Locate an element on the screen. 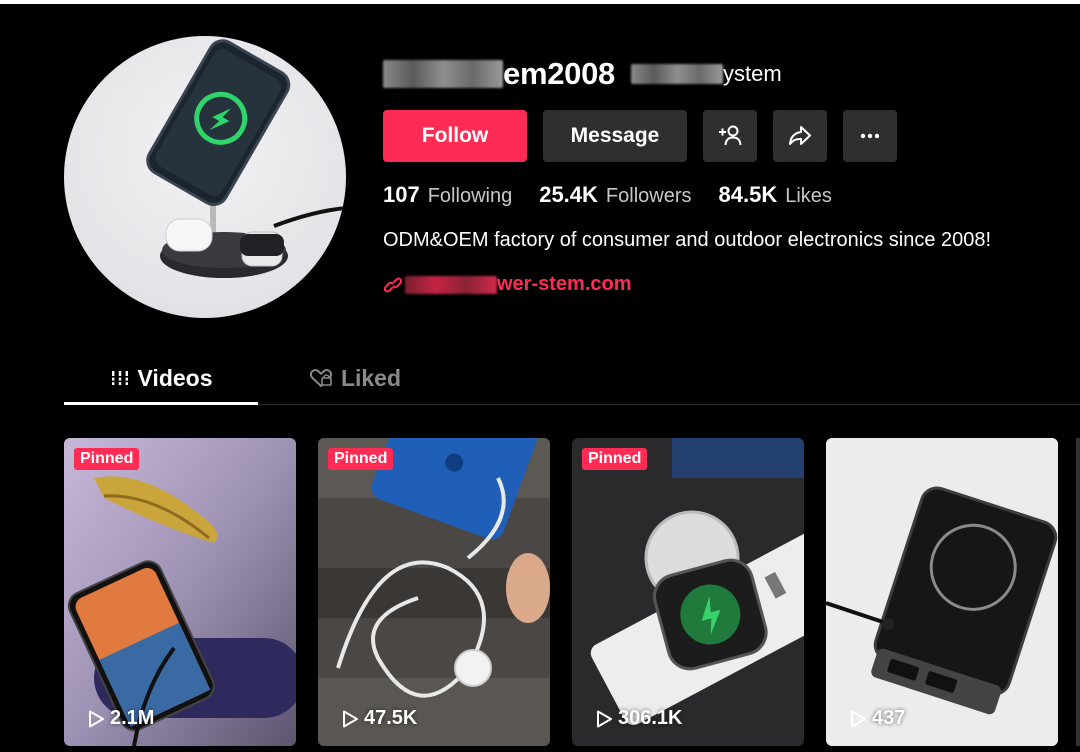 The width and height of the screenshot is (1080, 752). avatar is located at coordinates (205, 177).